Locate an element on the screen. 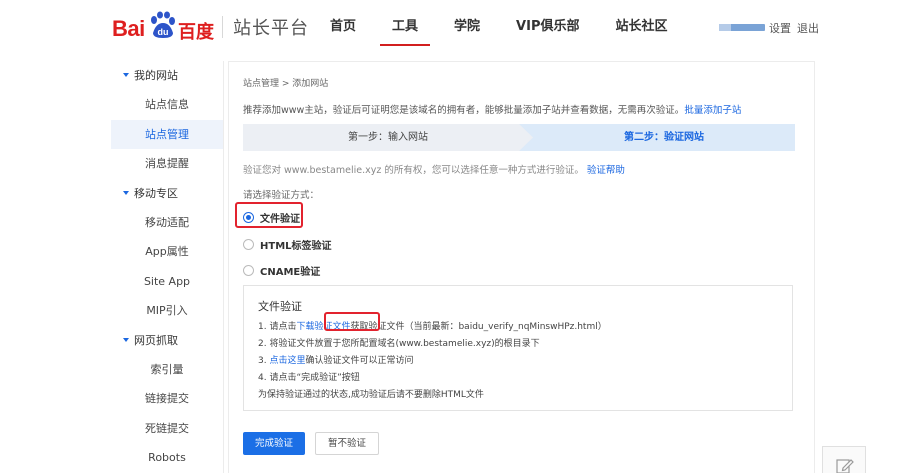 The image size is (922, 473). sidebar-item-site-app: Site App is located at coordinates (167, 282).